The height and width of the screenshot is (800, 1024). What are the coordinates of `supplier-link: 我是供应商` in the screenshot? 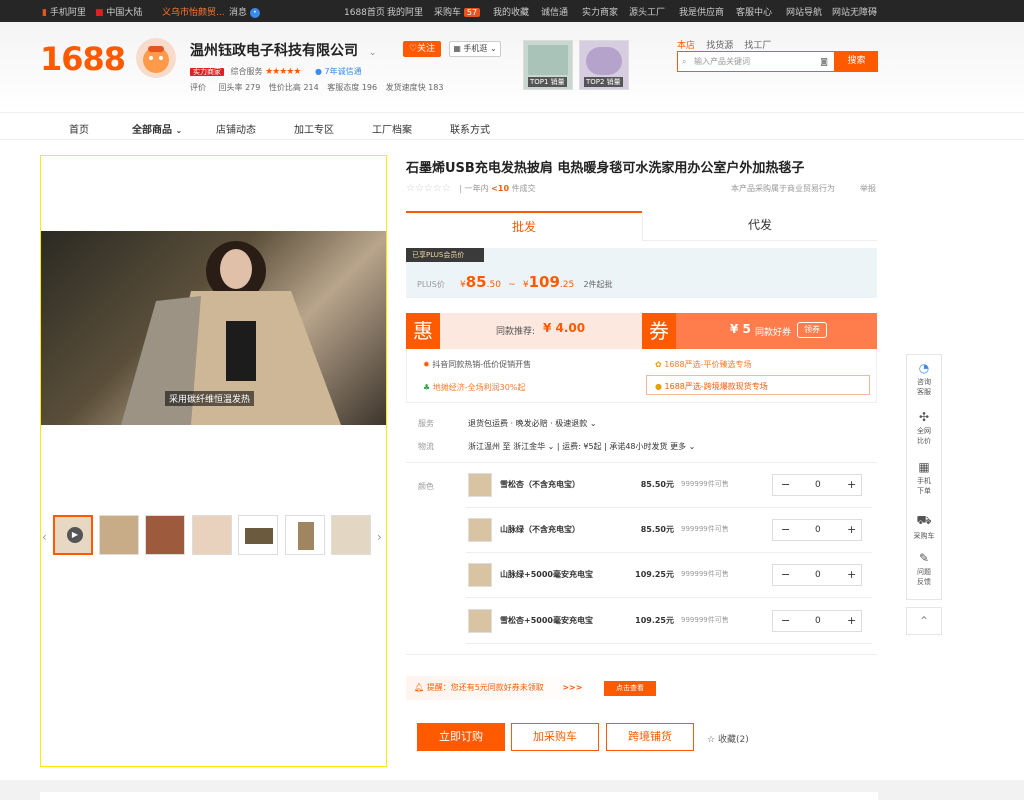 It's located at (701, 11).